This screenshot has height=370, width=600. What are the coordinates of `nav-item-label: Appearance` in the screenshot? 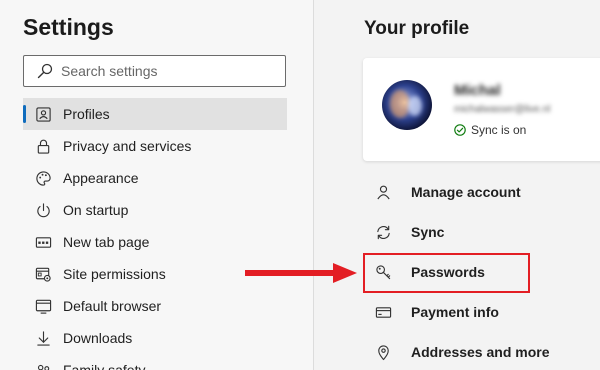 It's located at (101, 178).